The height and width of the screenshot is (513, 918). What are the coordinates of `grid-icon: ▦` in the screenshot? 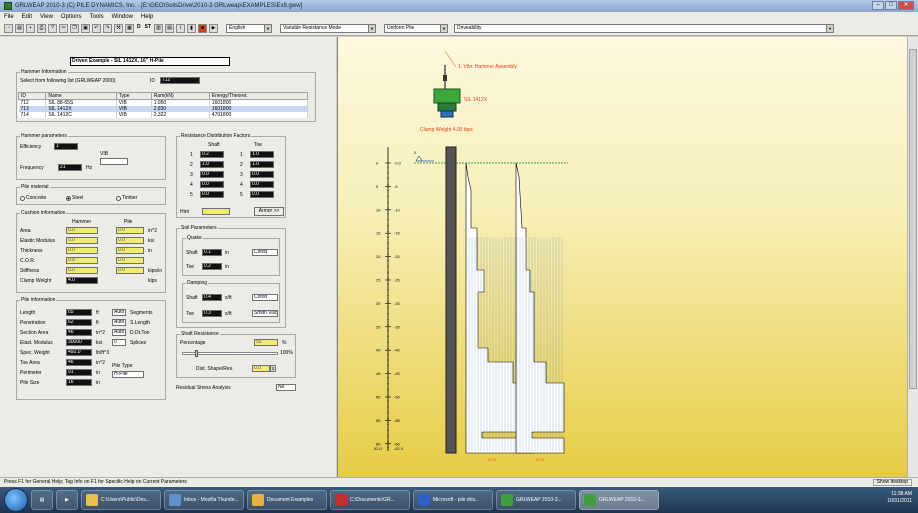 It's located at (129, 28).